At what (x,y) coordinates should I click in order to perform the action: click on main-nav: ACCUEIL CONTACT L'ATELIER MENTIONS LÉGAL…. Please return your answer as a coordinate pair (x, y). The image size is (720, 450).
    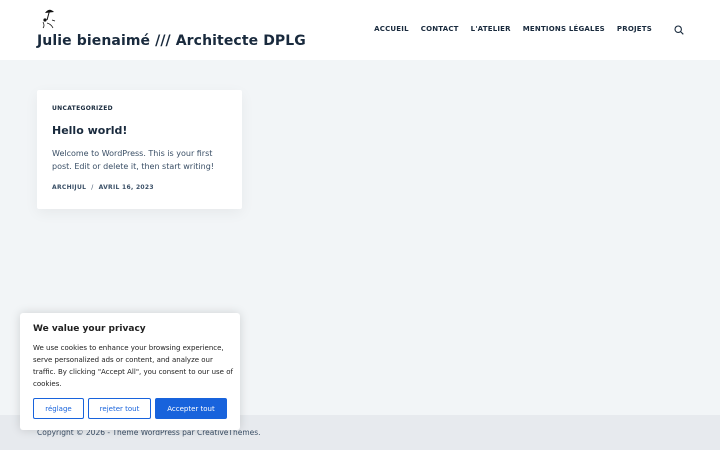
    Looking at the image, I should click on (513, 29).